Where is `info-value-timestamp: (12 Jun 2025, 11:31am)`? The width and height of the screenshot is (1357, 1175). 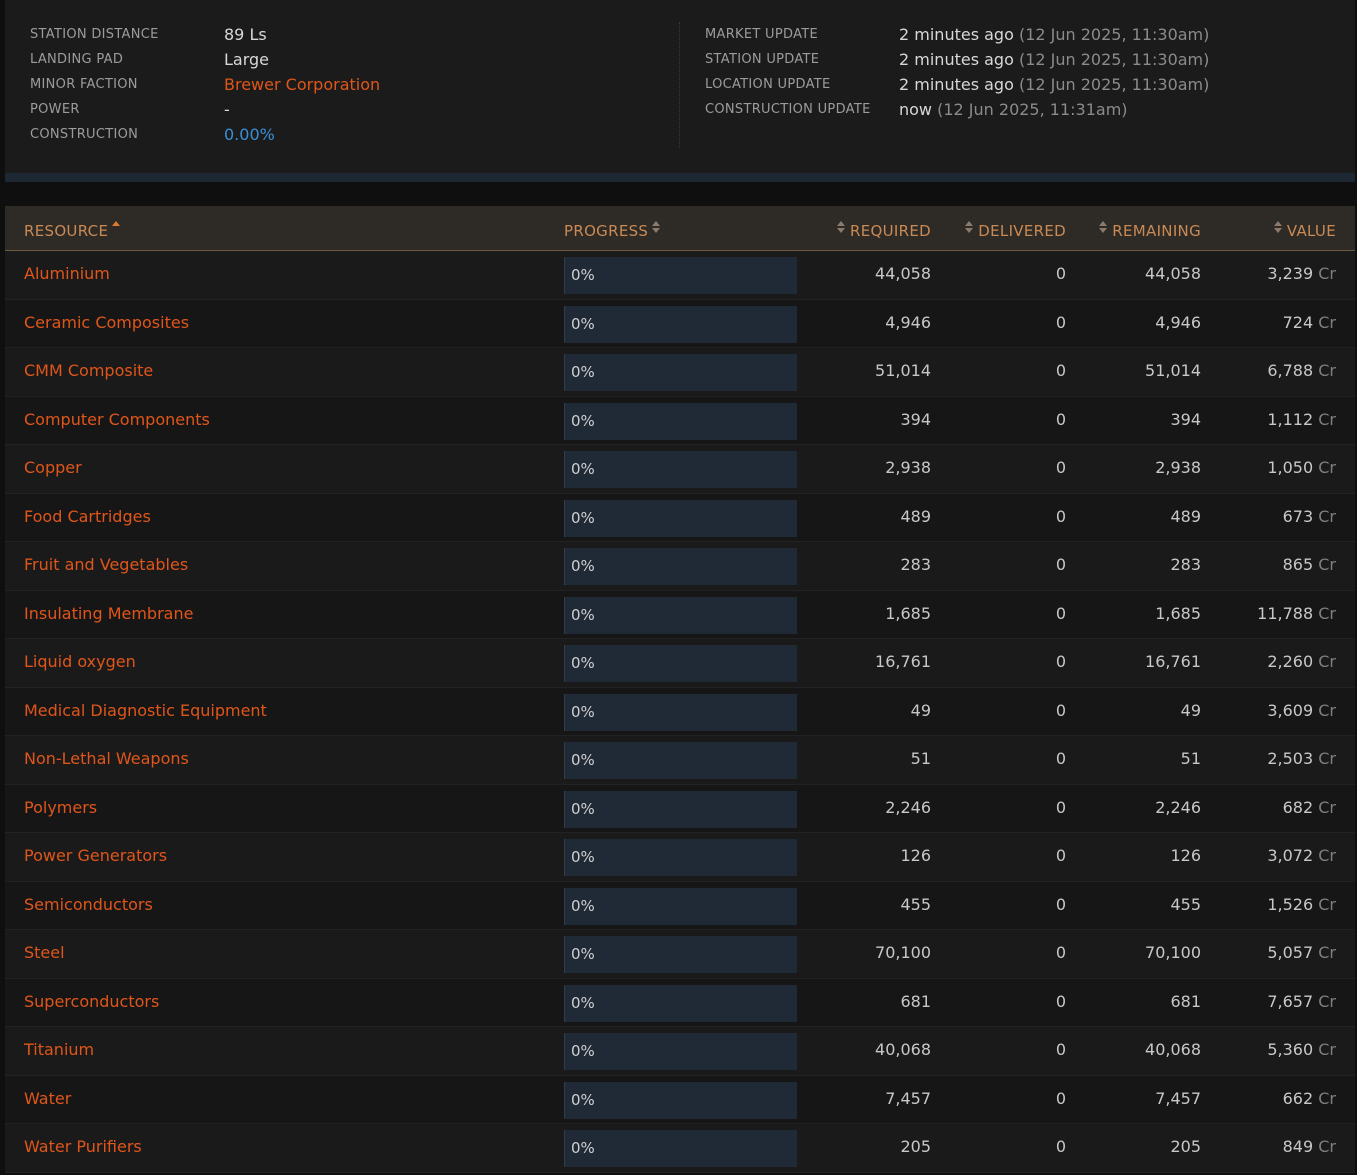
info-value-timestamp: (12 Jun 2025, 11:31am) is located at coordinates (1032, 109).